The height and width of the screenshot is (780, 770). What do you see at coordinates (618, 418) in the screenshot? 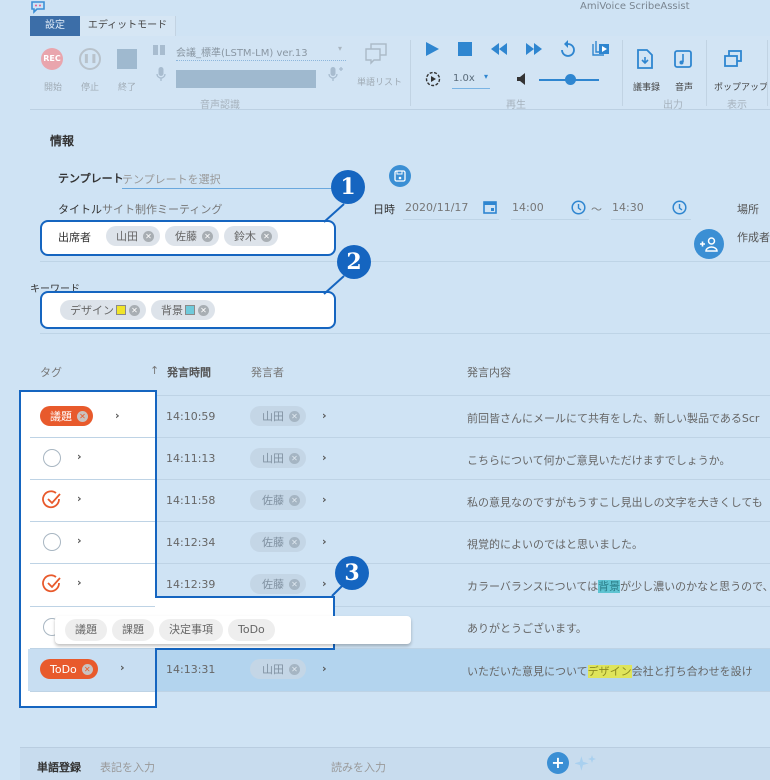
I see `row-content: 前回皆さんにメールにて共有をした、新しい製品であるScr` at bounding box center [618, 418].